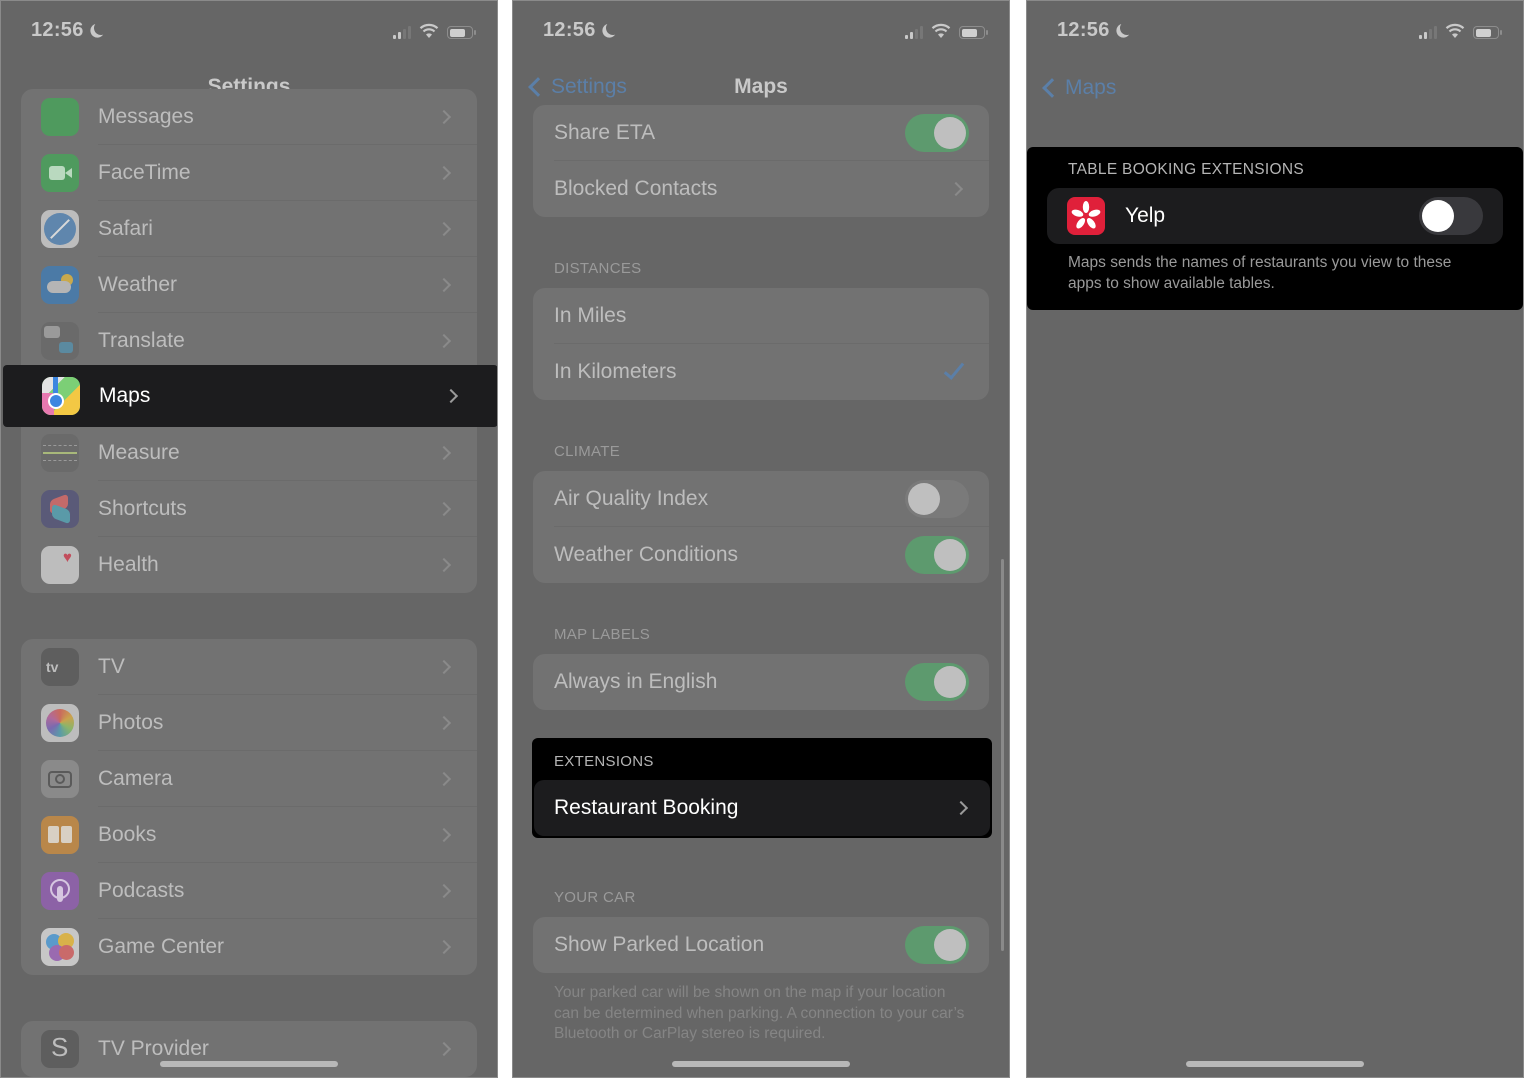  I want to click on tv-provider-icon: S, so click(60, 1049).